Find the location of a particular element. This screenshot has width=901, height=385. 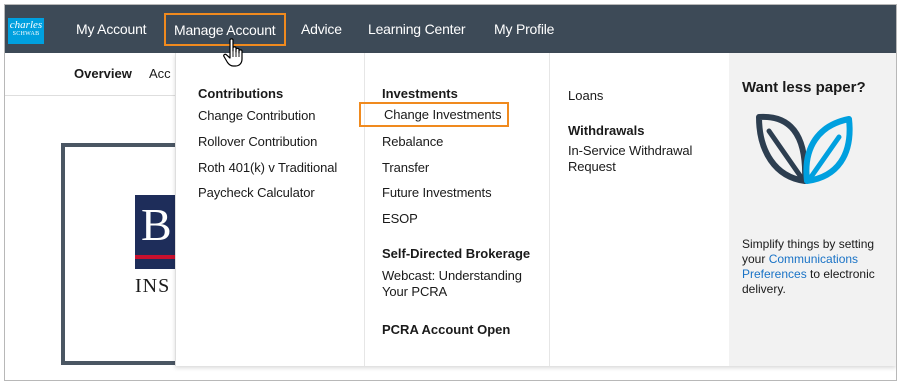

roth-vs-traditional-link: Roth 401(k) v Traditional is located at coordinates (267, 167).